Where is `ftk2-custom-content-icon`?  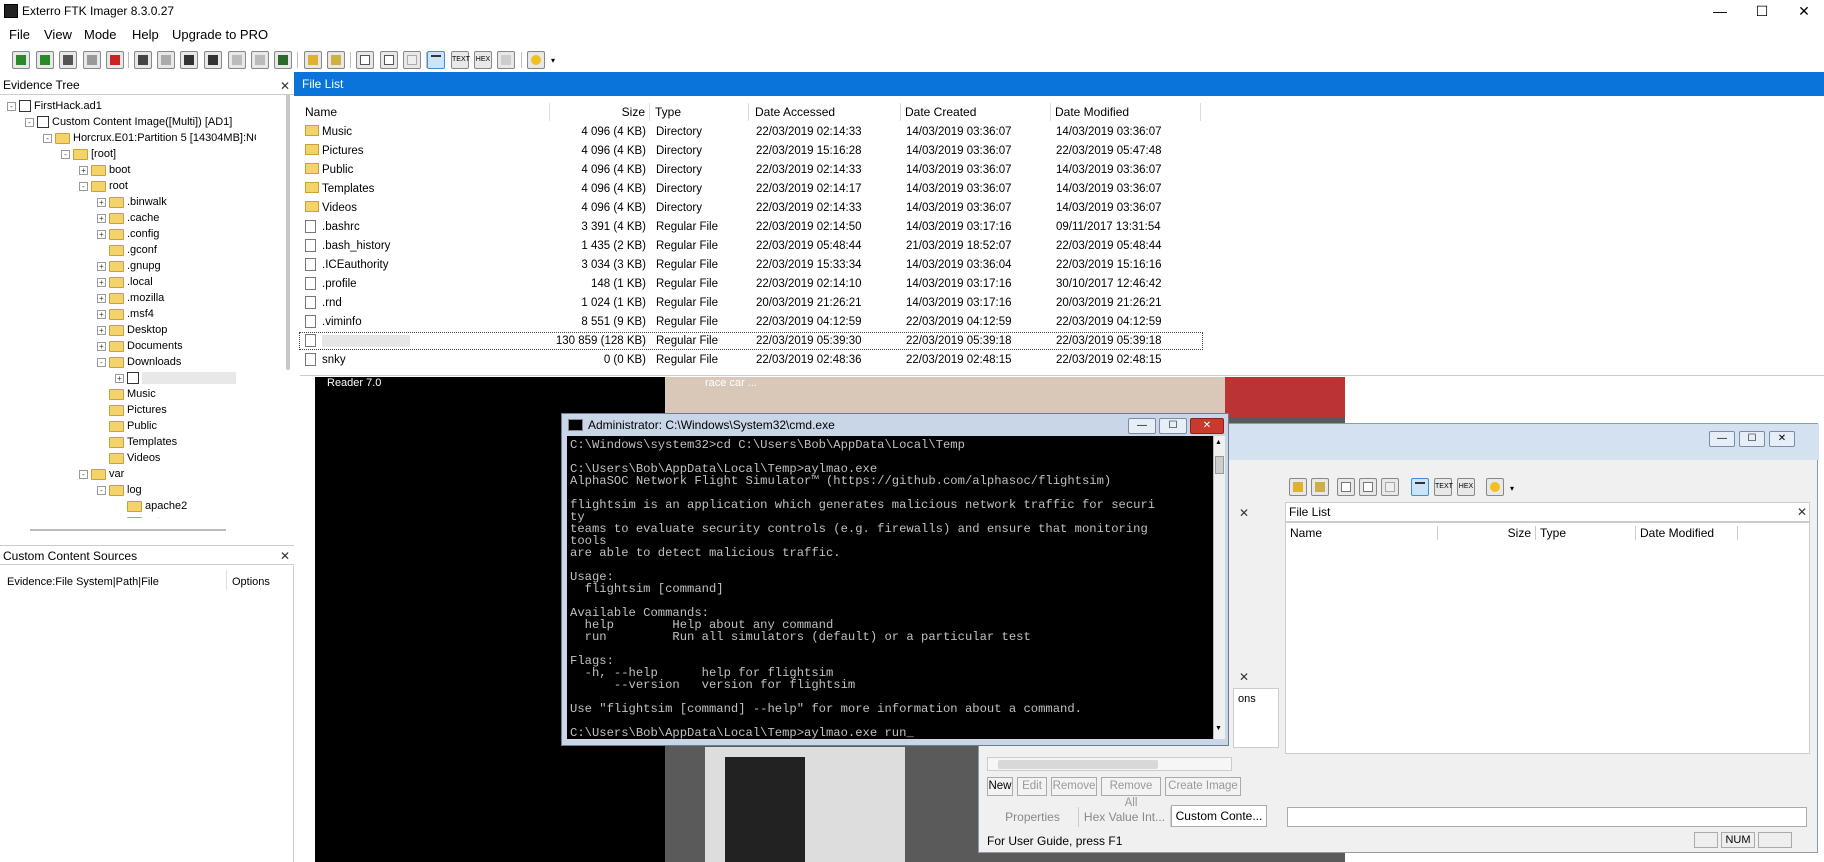
ftk2-custom-content-icon is located at coordinates (1298, 487).